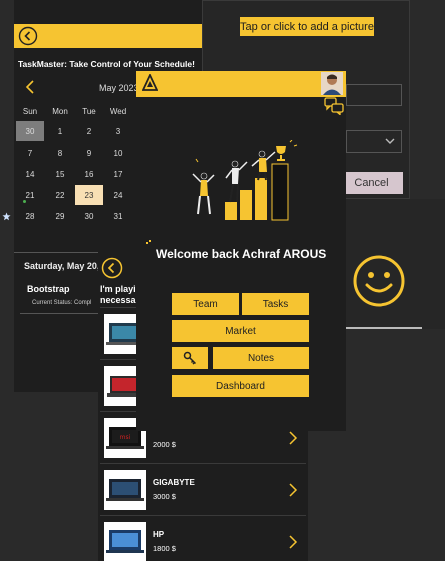 Image resolution: width=445 pixels, height=561 pixels. I want to click on calendar-day: 3, so click(118, 131).